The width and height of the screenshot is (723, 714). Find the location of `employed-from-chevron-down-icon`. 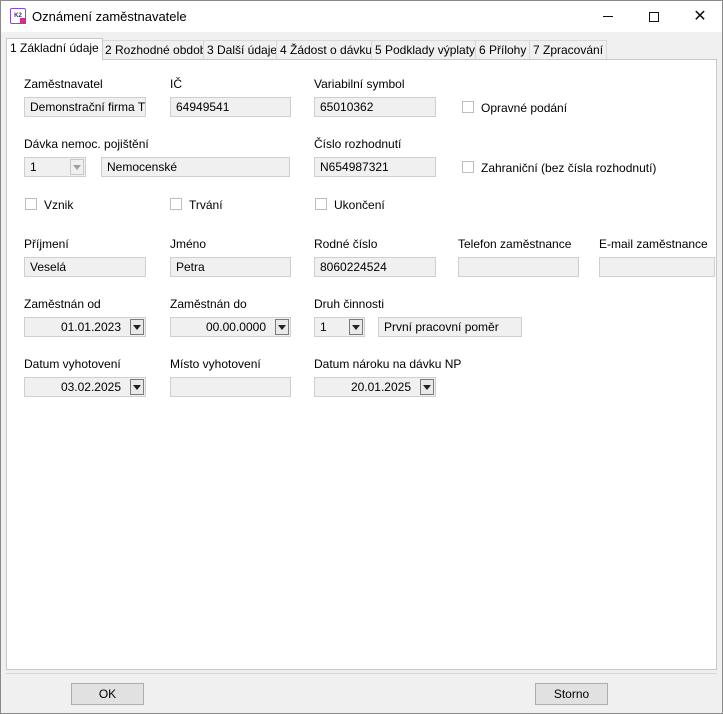

employed-from-chevron-down-icon is located at coordinates (137, 327).